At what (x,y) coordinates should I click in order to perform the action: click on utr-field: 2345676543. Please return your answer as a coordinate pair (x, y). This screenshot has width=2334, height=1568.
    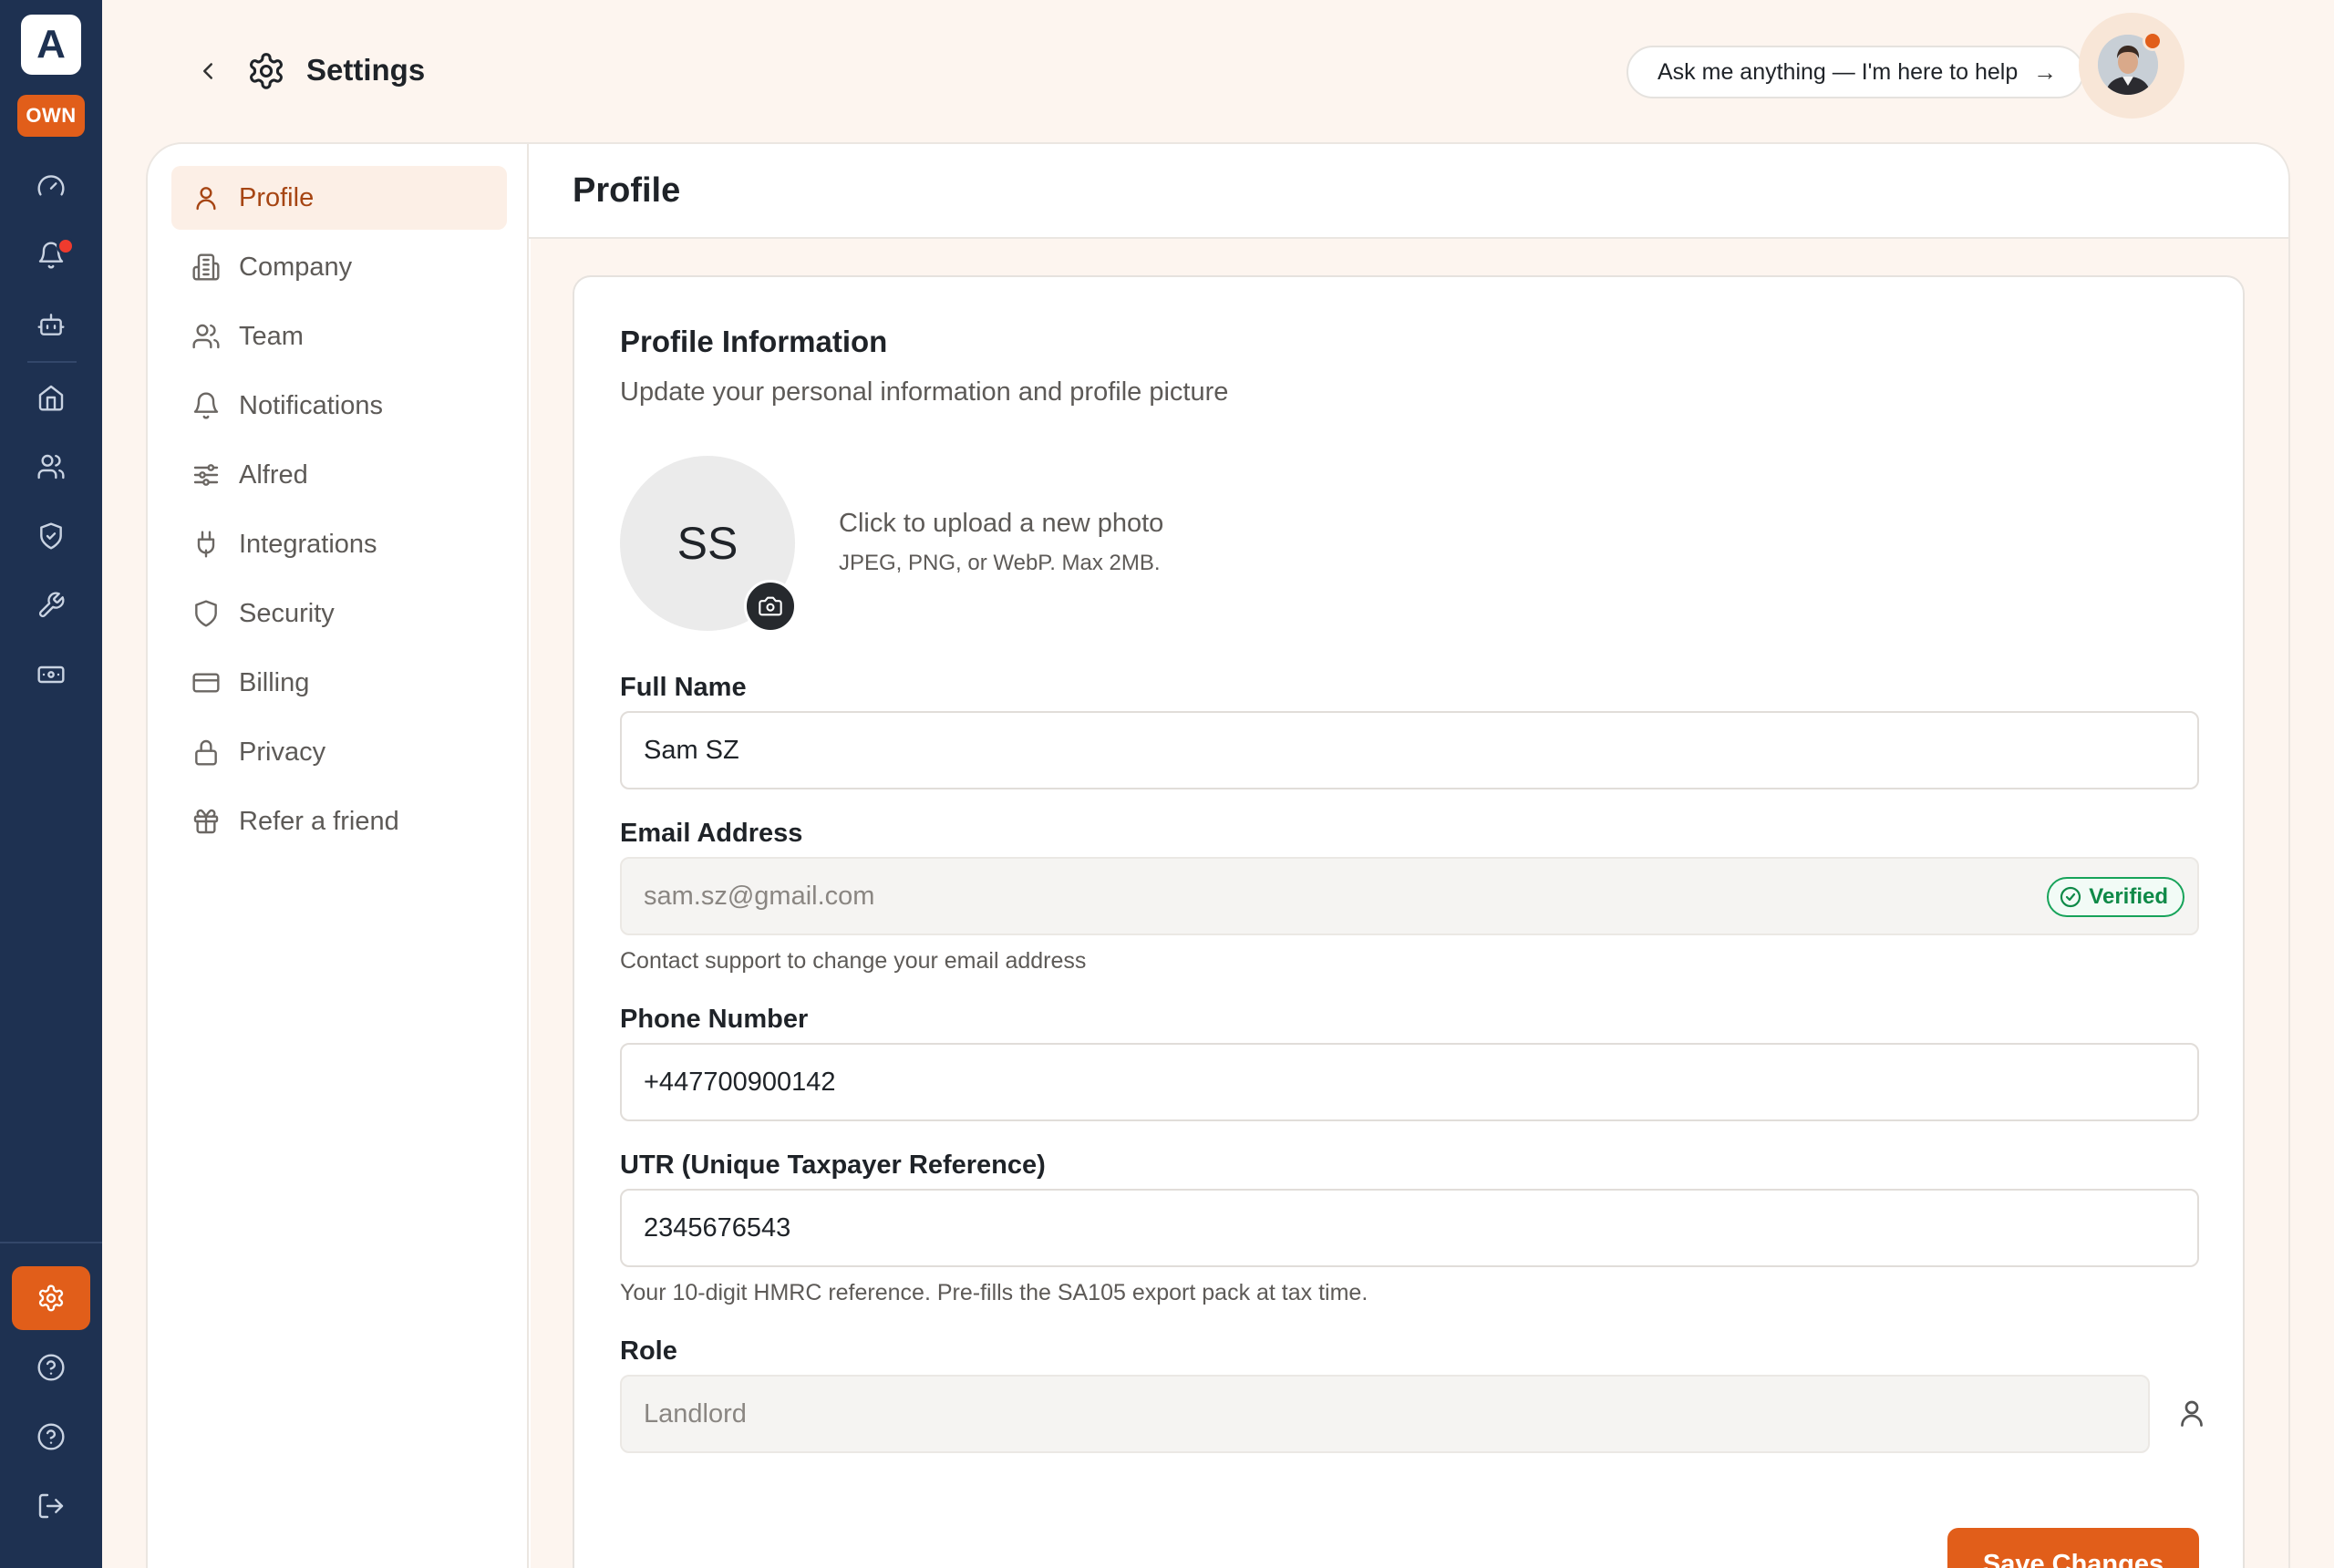
    Looking at the image, I should click on (1409, 1228).